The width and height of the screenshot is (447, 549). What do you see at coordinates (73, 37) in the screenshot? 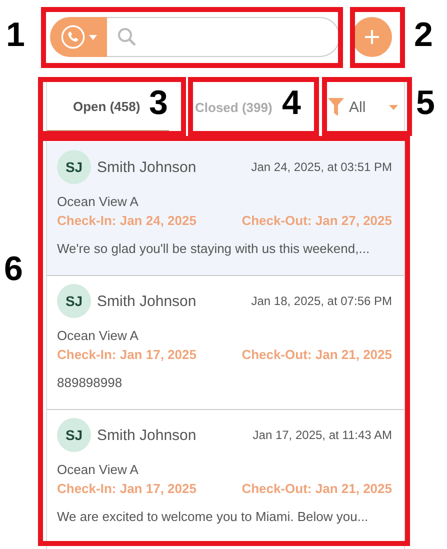
I see `phone-icon` at bounding box center [73, 37].